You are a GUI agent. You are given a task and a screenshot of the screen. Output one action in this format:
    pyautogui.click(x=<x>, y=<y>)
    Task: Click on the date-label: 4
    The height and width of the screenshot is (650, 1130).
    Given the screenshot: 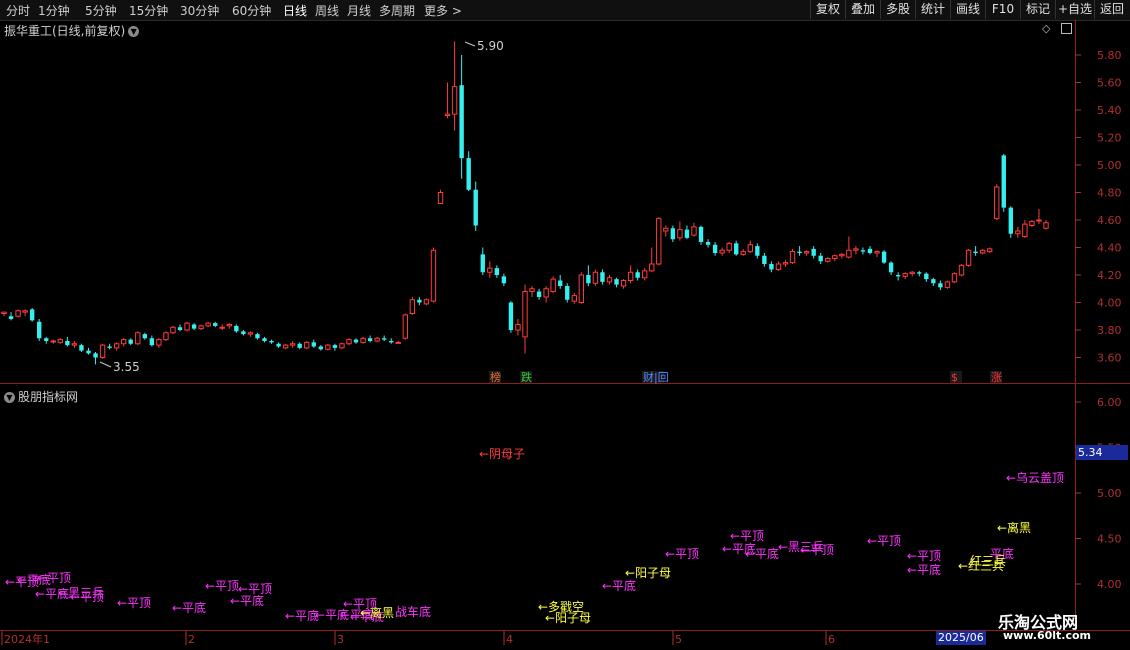 What is the action you would take?
    pyautogui.click(x=509, y=639)
    